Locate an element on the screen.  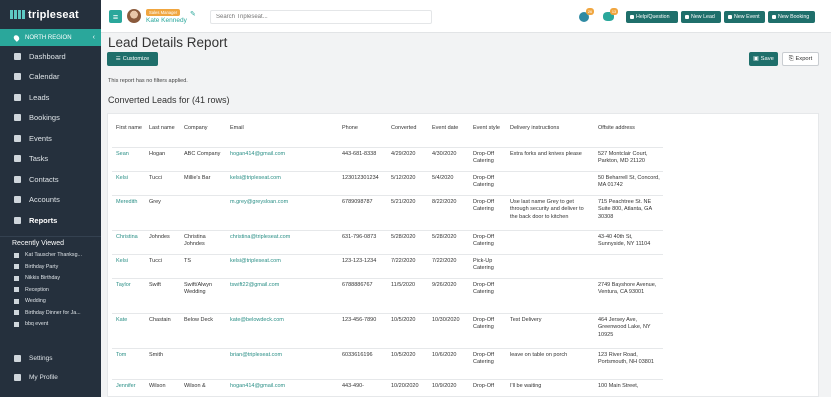
sidebar-item-label: Leads is located at coordinates (39, 97).